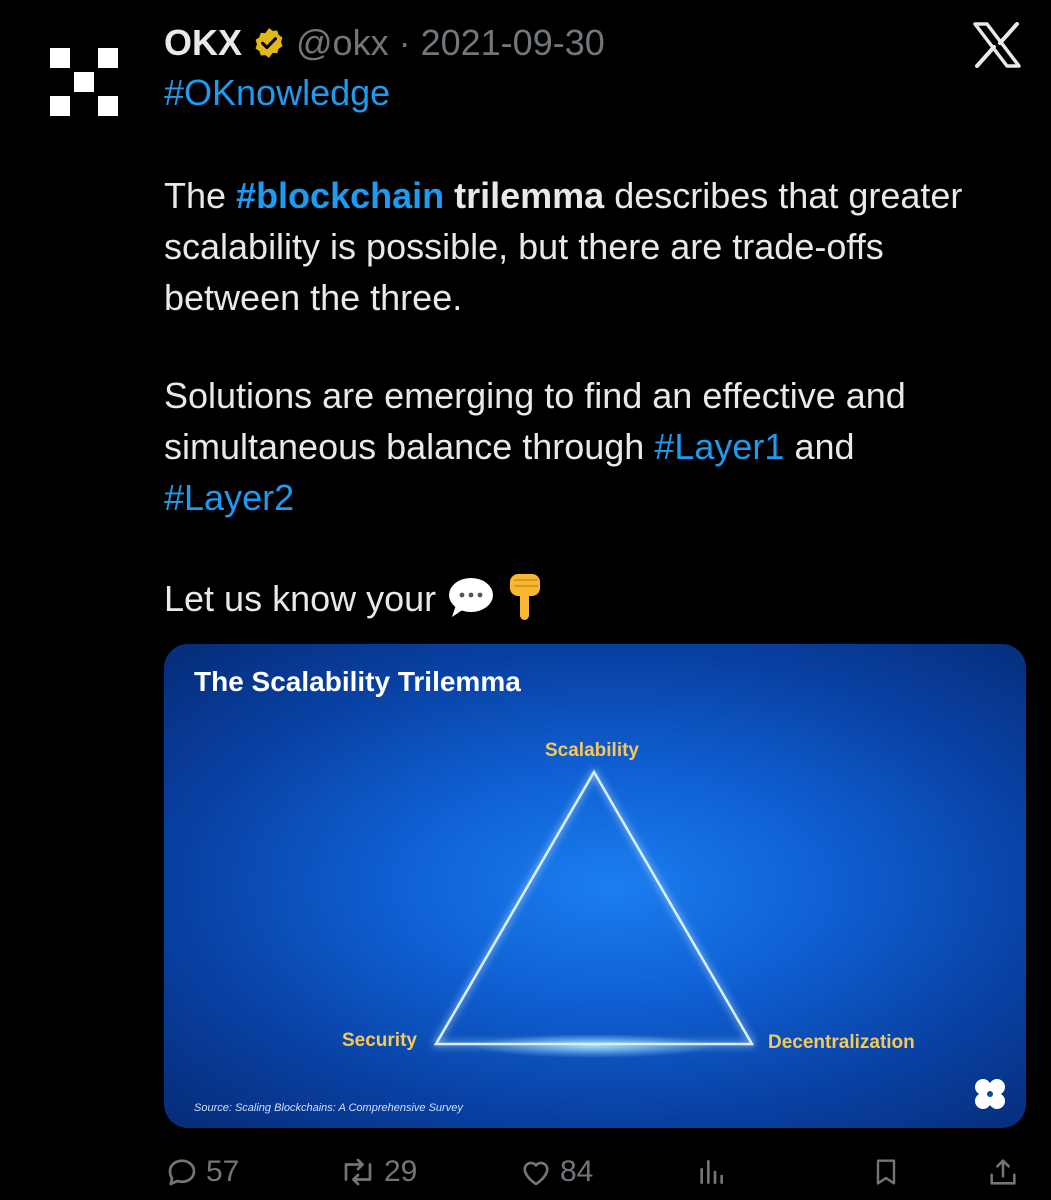 This screenshot has width=1051, height=1200. Describe the element at coordinates (555, 1172) in the screenshot. I see `like-button: 84` at that location.